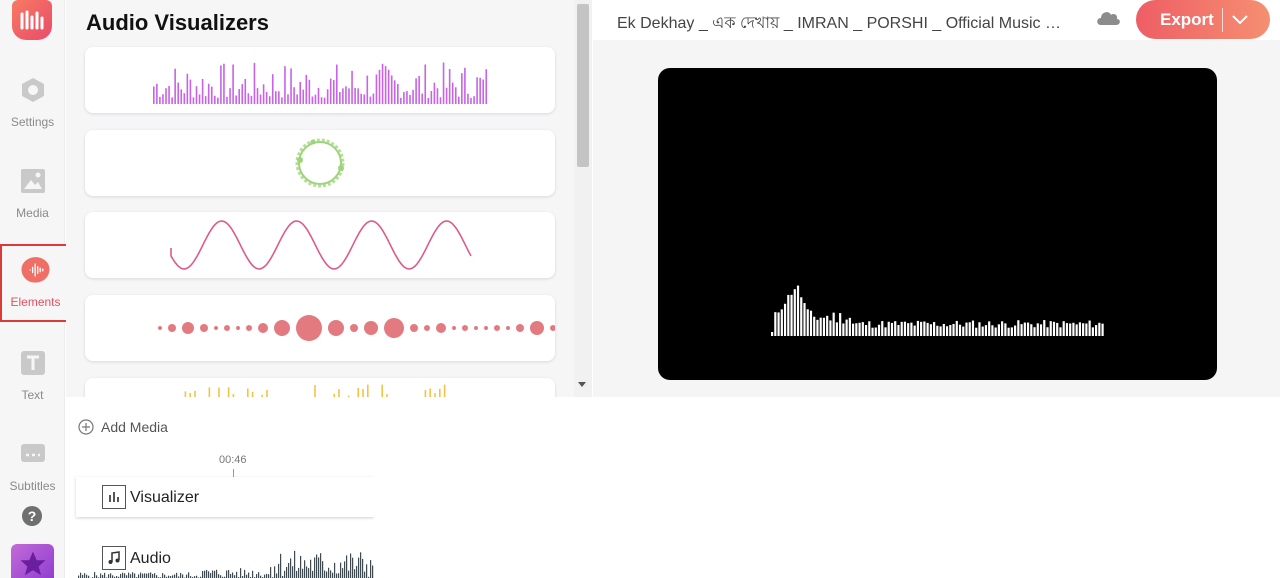 This screenshot has width=1280, height=578. Describe the element at coordinates (1108, 20) in the screenshot. I see `cloud-save-icon` at that location.